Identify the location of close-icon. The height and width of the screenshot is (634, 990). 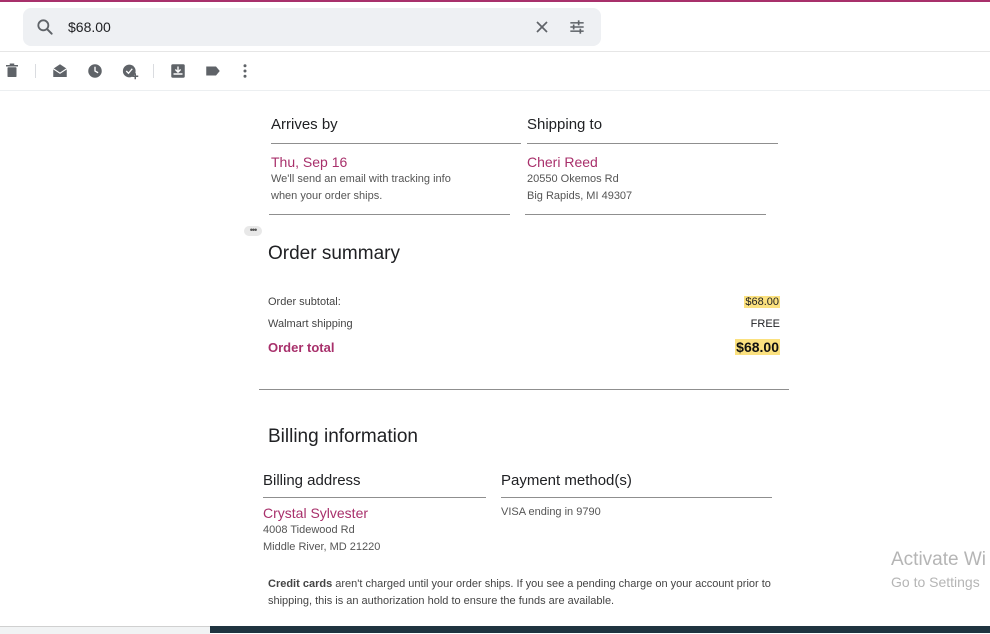
(542, 27).